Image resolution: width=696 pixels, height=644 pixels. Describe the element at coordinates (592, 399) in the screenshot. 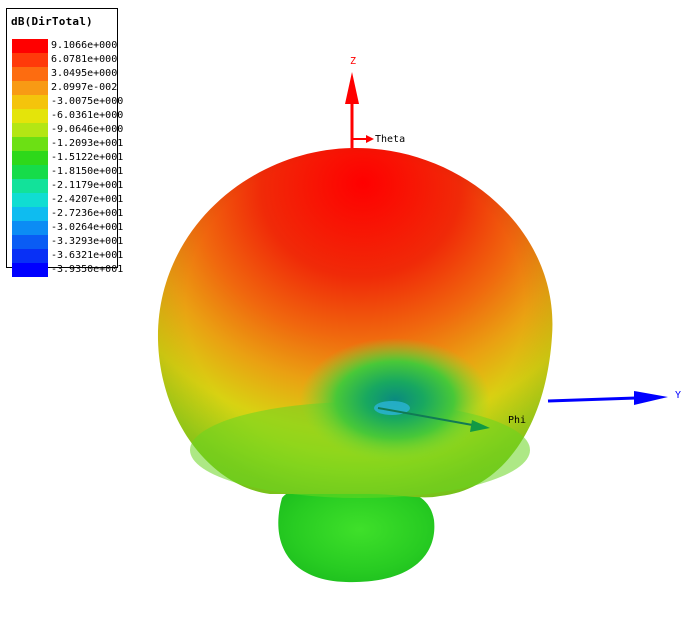

I see `y-axis-line` at that location.